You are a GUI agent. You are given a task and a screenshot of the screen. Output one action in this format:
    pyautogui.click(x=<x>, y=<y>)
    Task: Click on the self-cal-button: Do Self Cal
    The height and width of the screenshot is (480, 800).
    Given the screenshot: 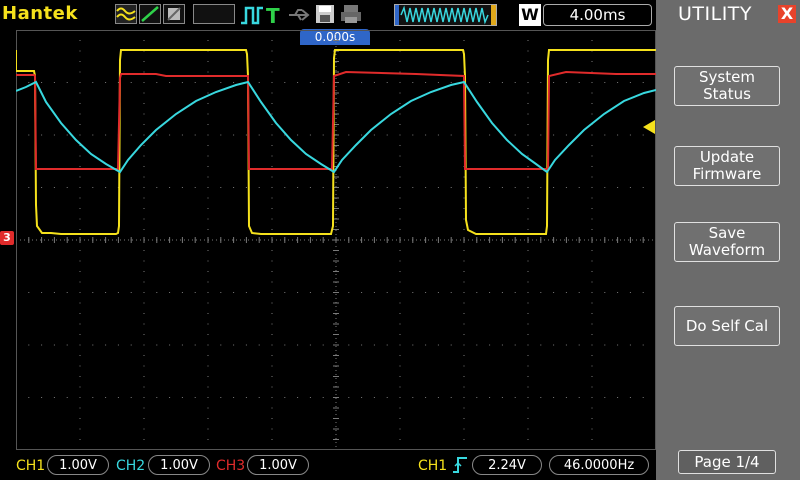 What is the action you would take?
    pyautogui.click(x=727, y=326)
    